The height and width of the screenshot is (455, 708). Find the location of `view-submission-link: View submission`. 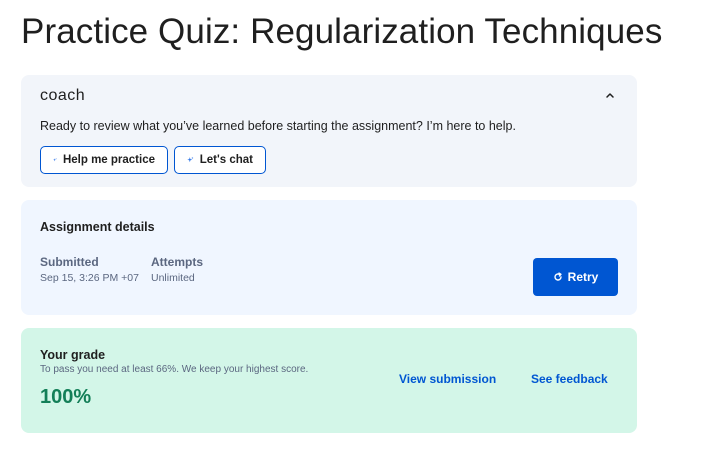

view-submission-link: View submission is located at coordinates (447, 379).